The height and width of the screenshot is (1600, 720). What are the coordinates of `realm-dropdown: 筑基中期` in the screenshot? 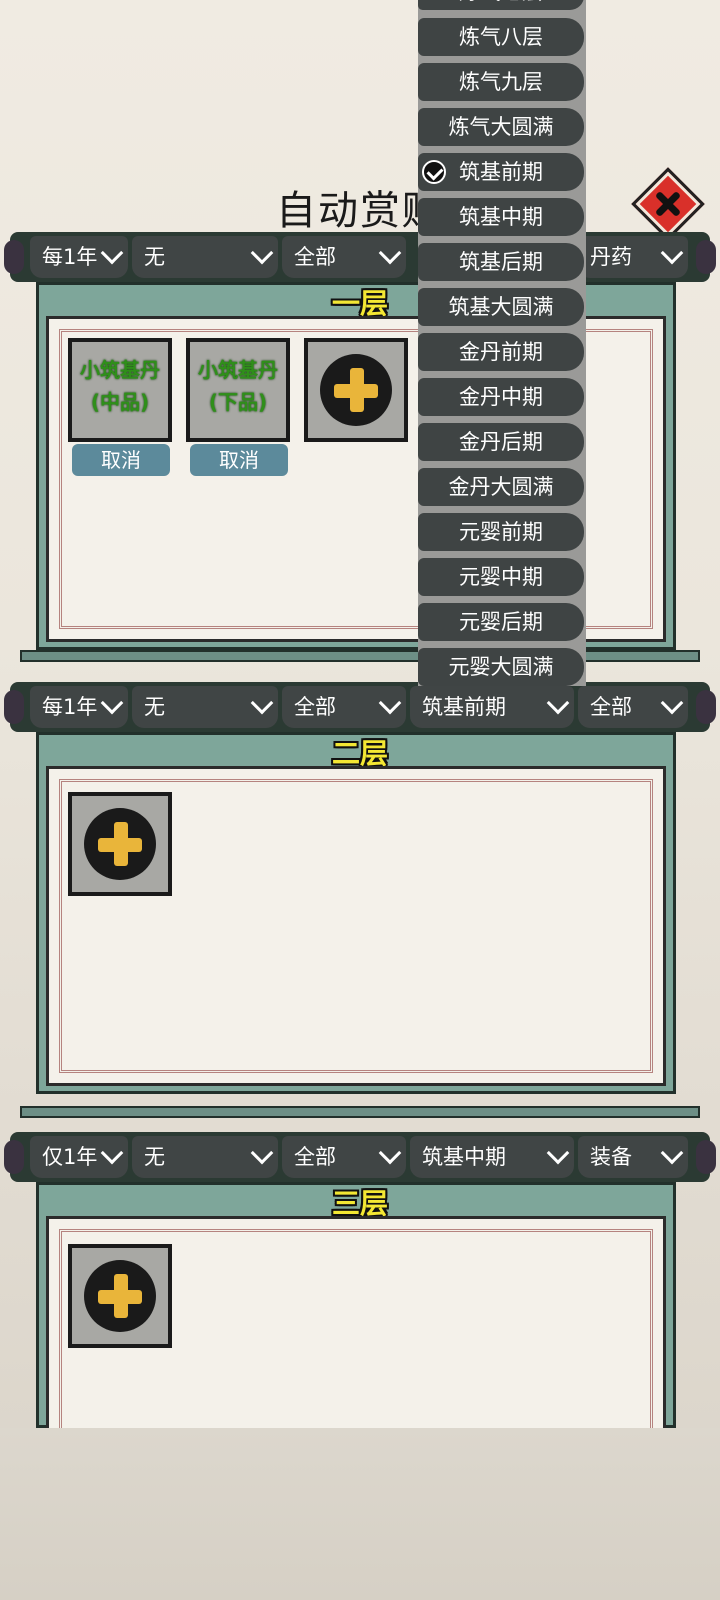 It's located at (492, 1157).